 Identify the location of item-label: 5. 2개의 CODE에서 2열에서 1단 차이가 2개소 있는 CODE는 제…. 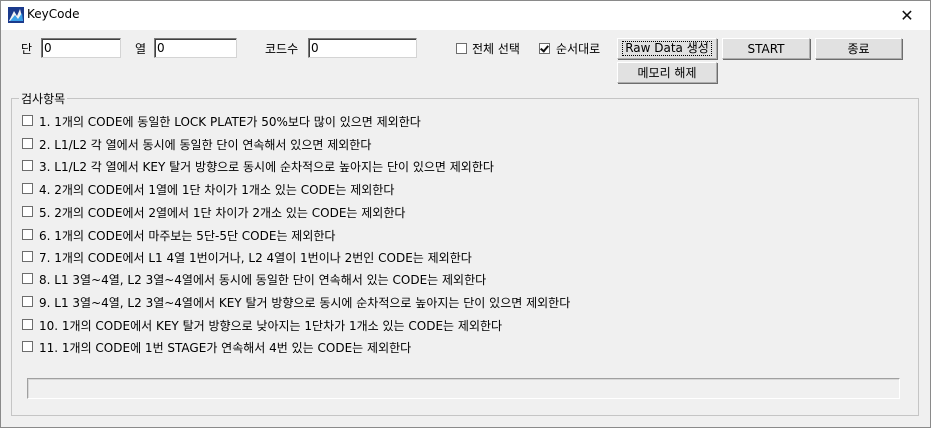
(222, 212).